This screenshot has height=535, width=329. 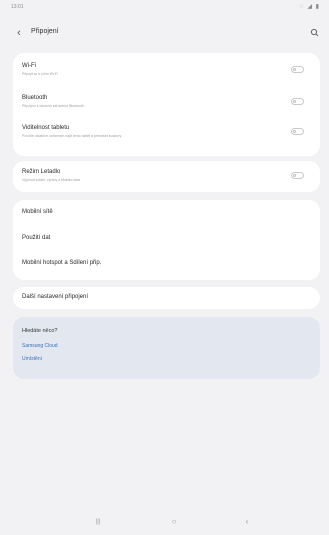 I want to click on airplane-title: Režim Letadlo, so click(x=41, y=172).